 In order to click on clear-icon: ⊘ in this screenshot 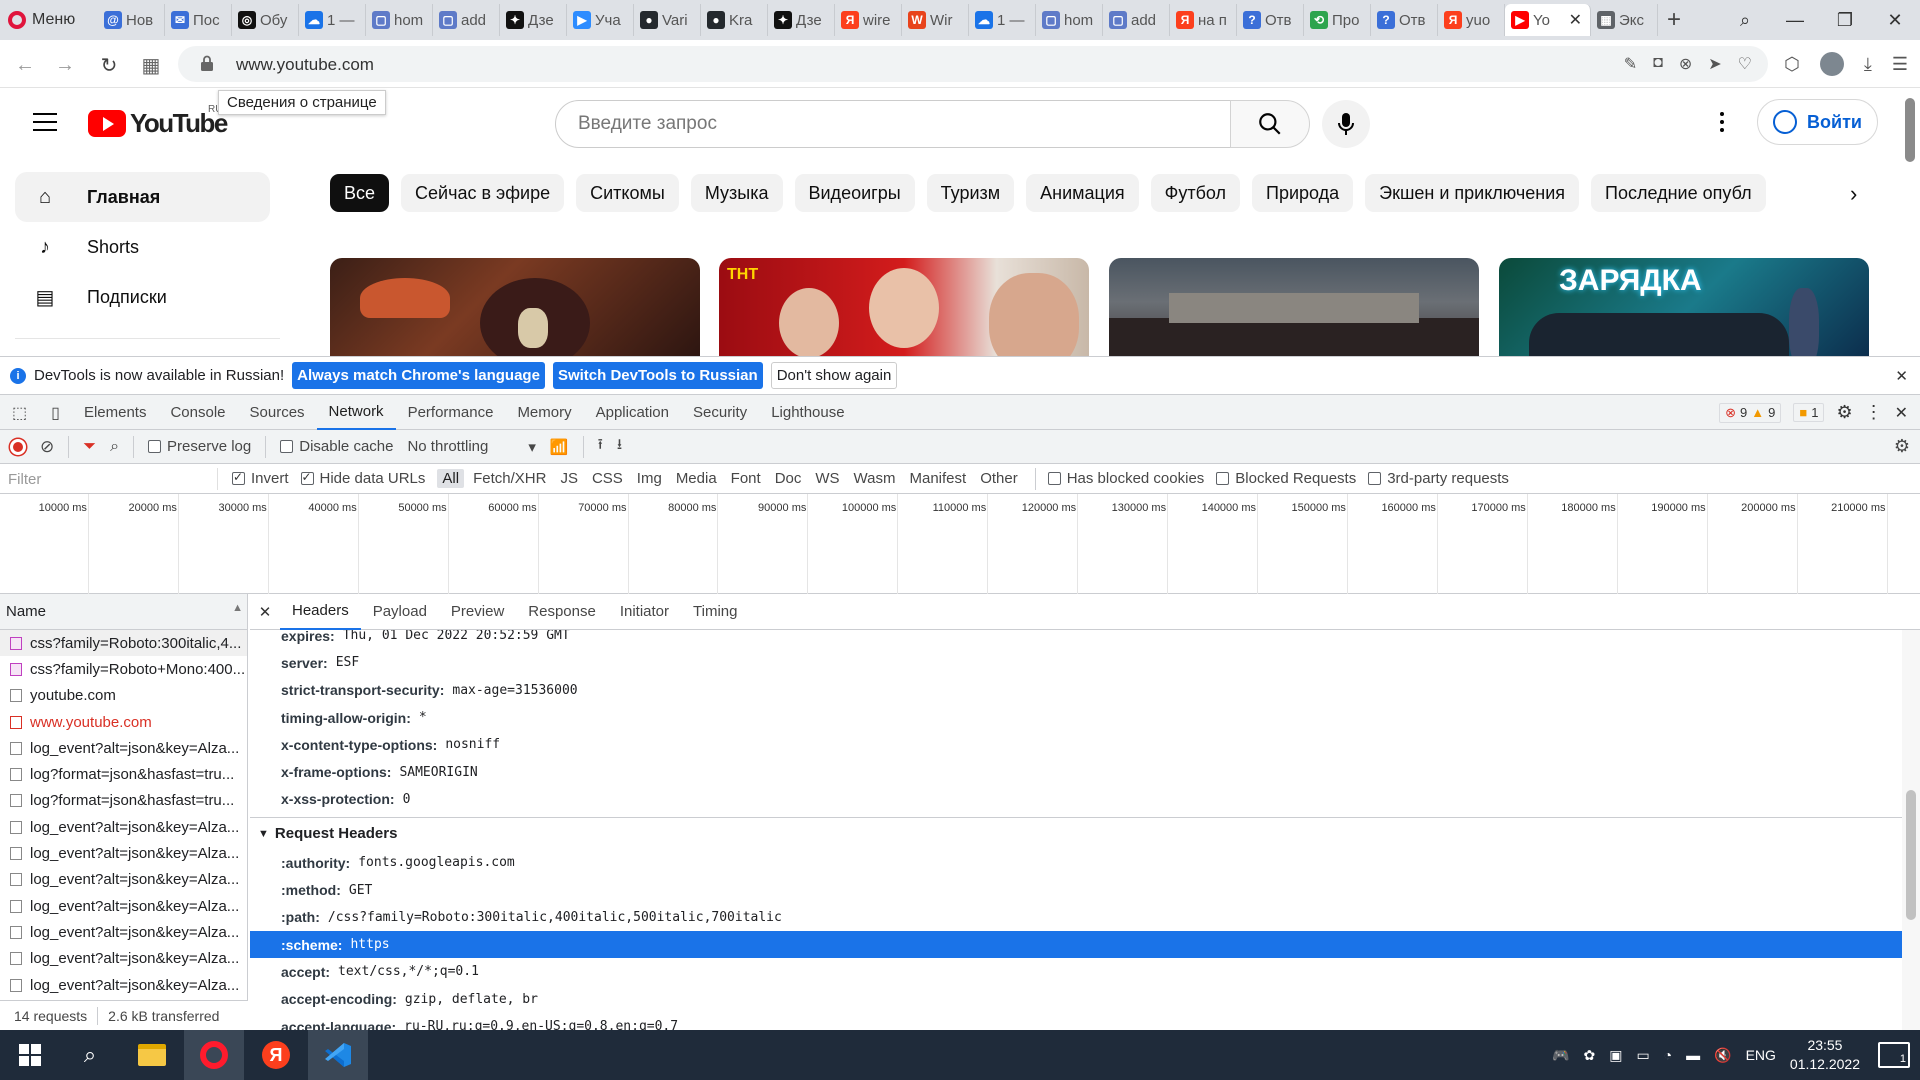, I will do `click(47, 447)`.